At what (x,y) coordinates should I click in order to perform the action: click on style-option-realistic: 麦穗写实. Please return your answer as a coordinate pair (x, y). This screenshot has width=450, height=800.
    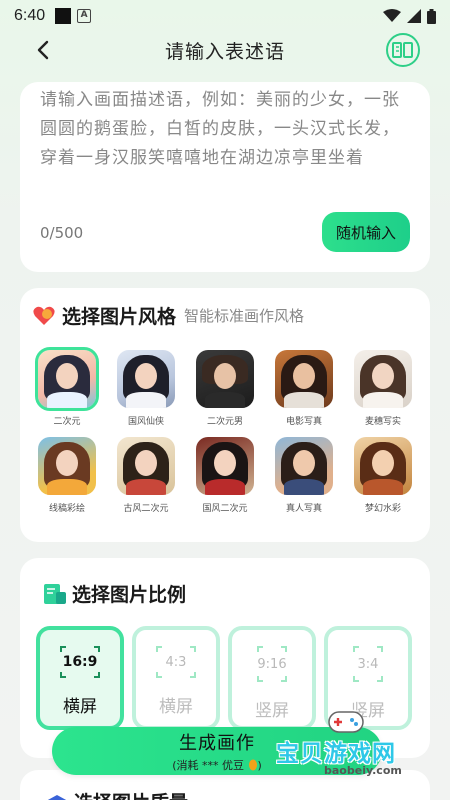
    Looking at the image, I should click on (383, 388).